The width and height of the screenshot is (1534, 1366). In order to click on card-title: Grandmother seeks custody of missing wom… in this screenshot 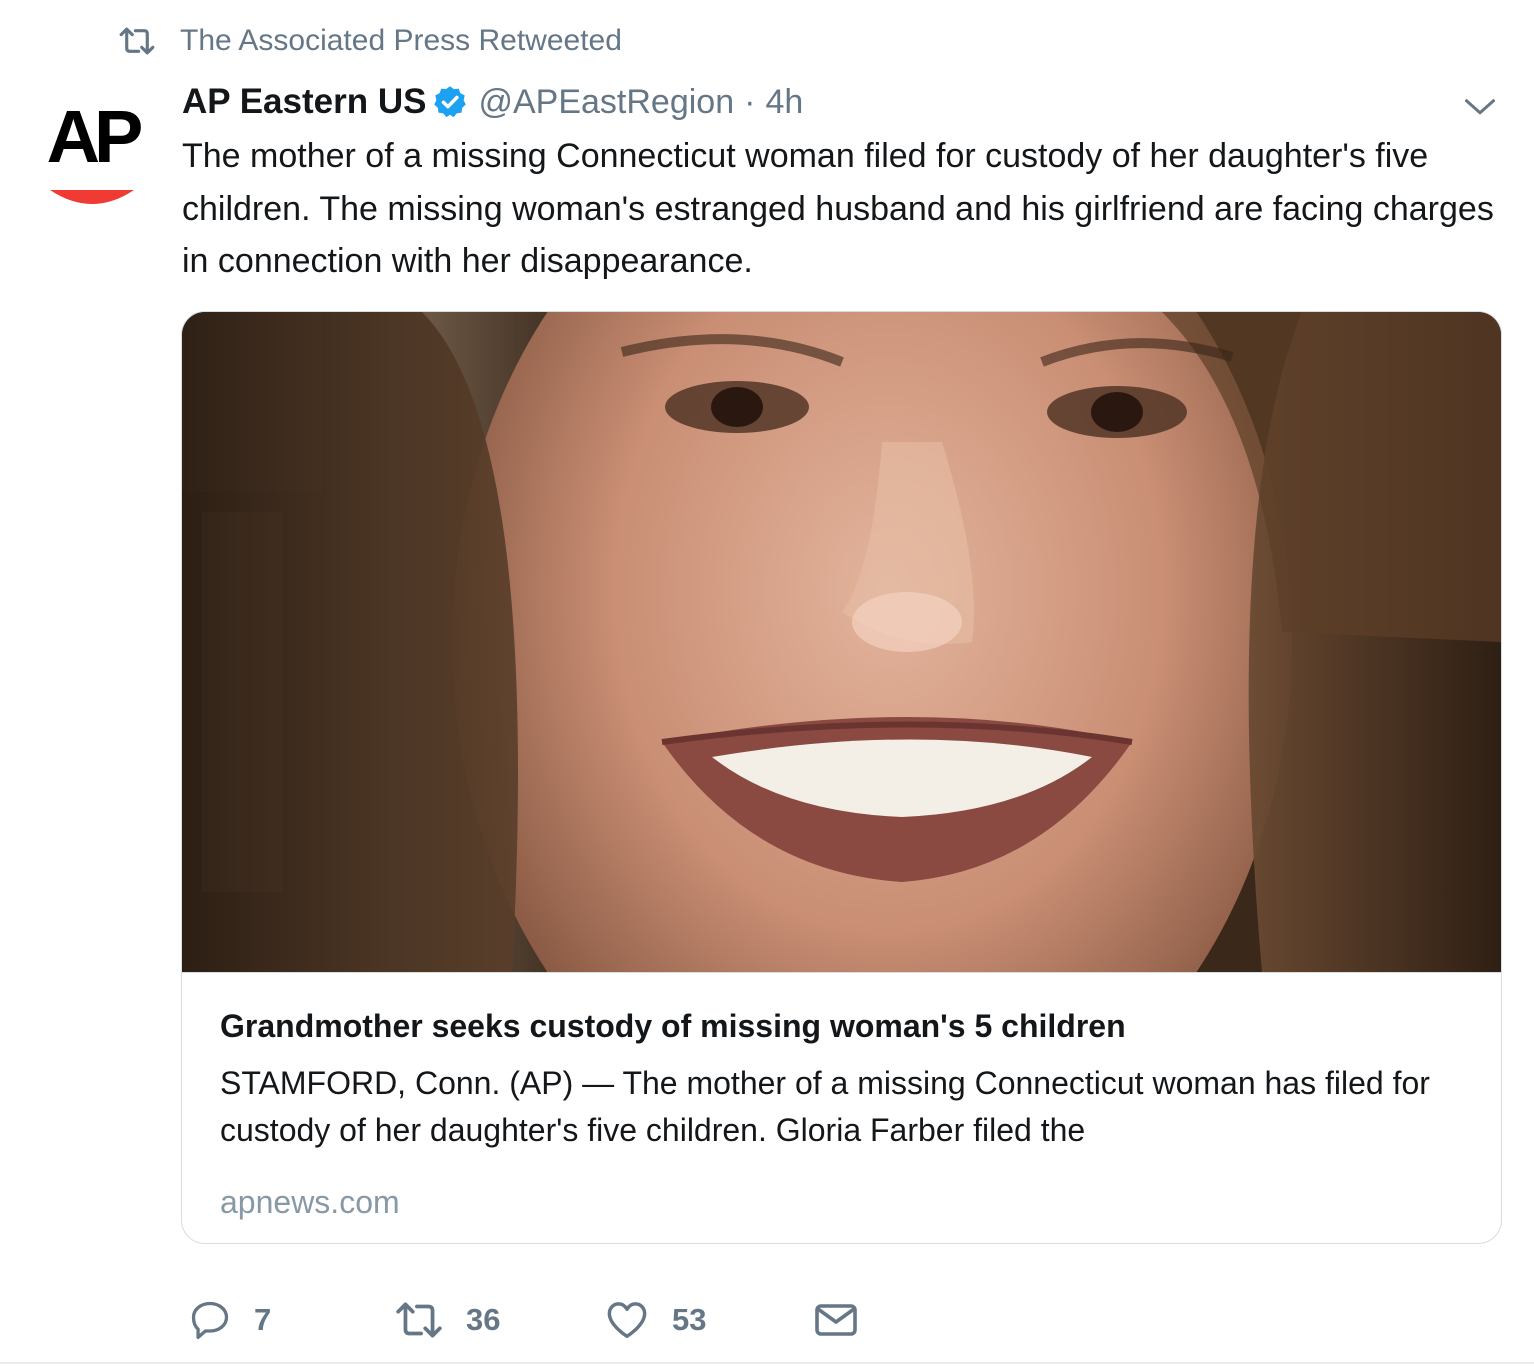, I will do `click(673, 1026)`.